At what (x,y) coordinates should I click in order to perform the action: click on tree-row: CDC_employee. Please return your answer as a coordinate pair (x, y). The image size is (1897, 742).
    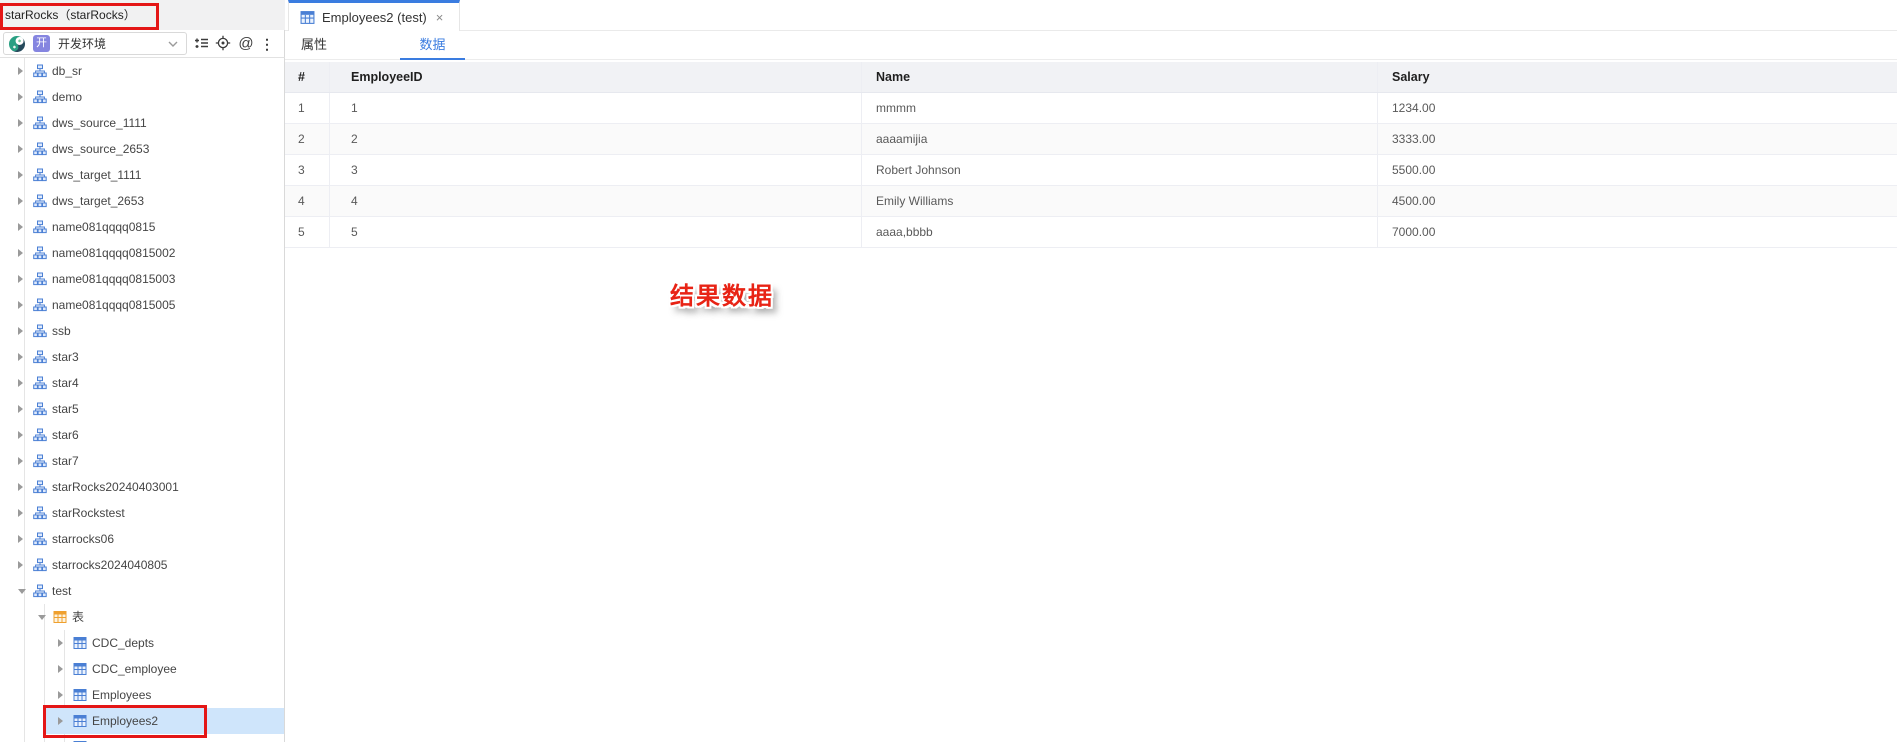
    Looking at the image, I should click on (142, 669).